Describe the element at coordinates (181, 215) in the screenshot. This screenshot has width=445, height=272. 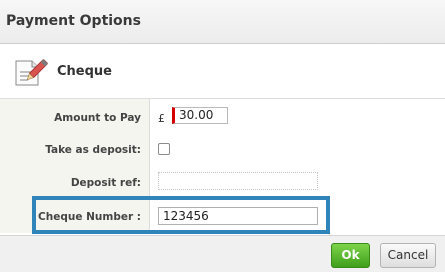
I see `cheque-number-highlight` at that location.